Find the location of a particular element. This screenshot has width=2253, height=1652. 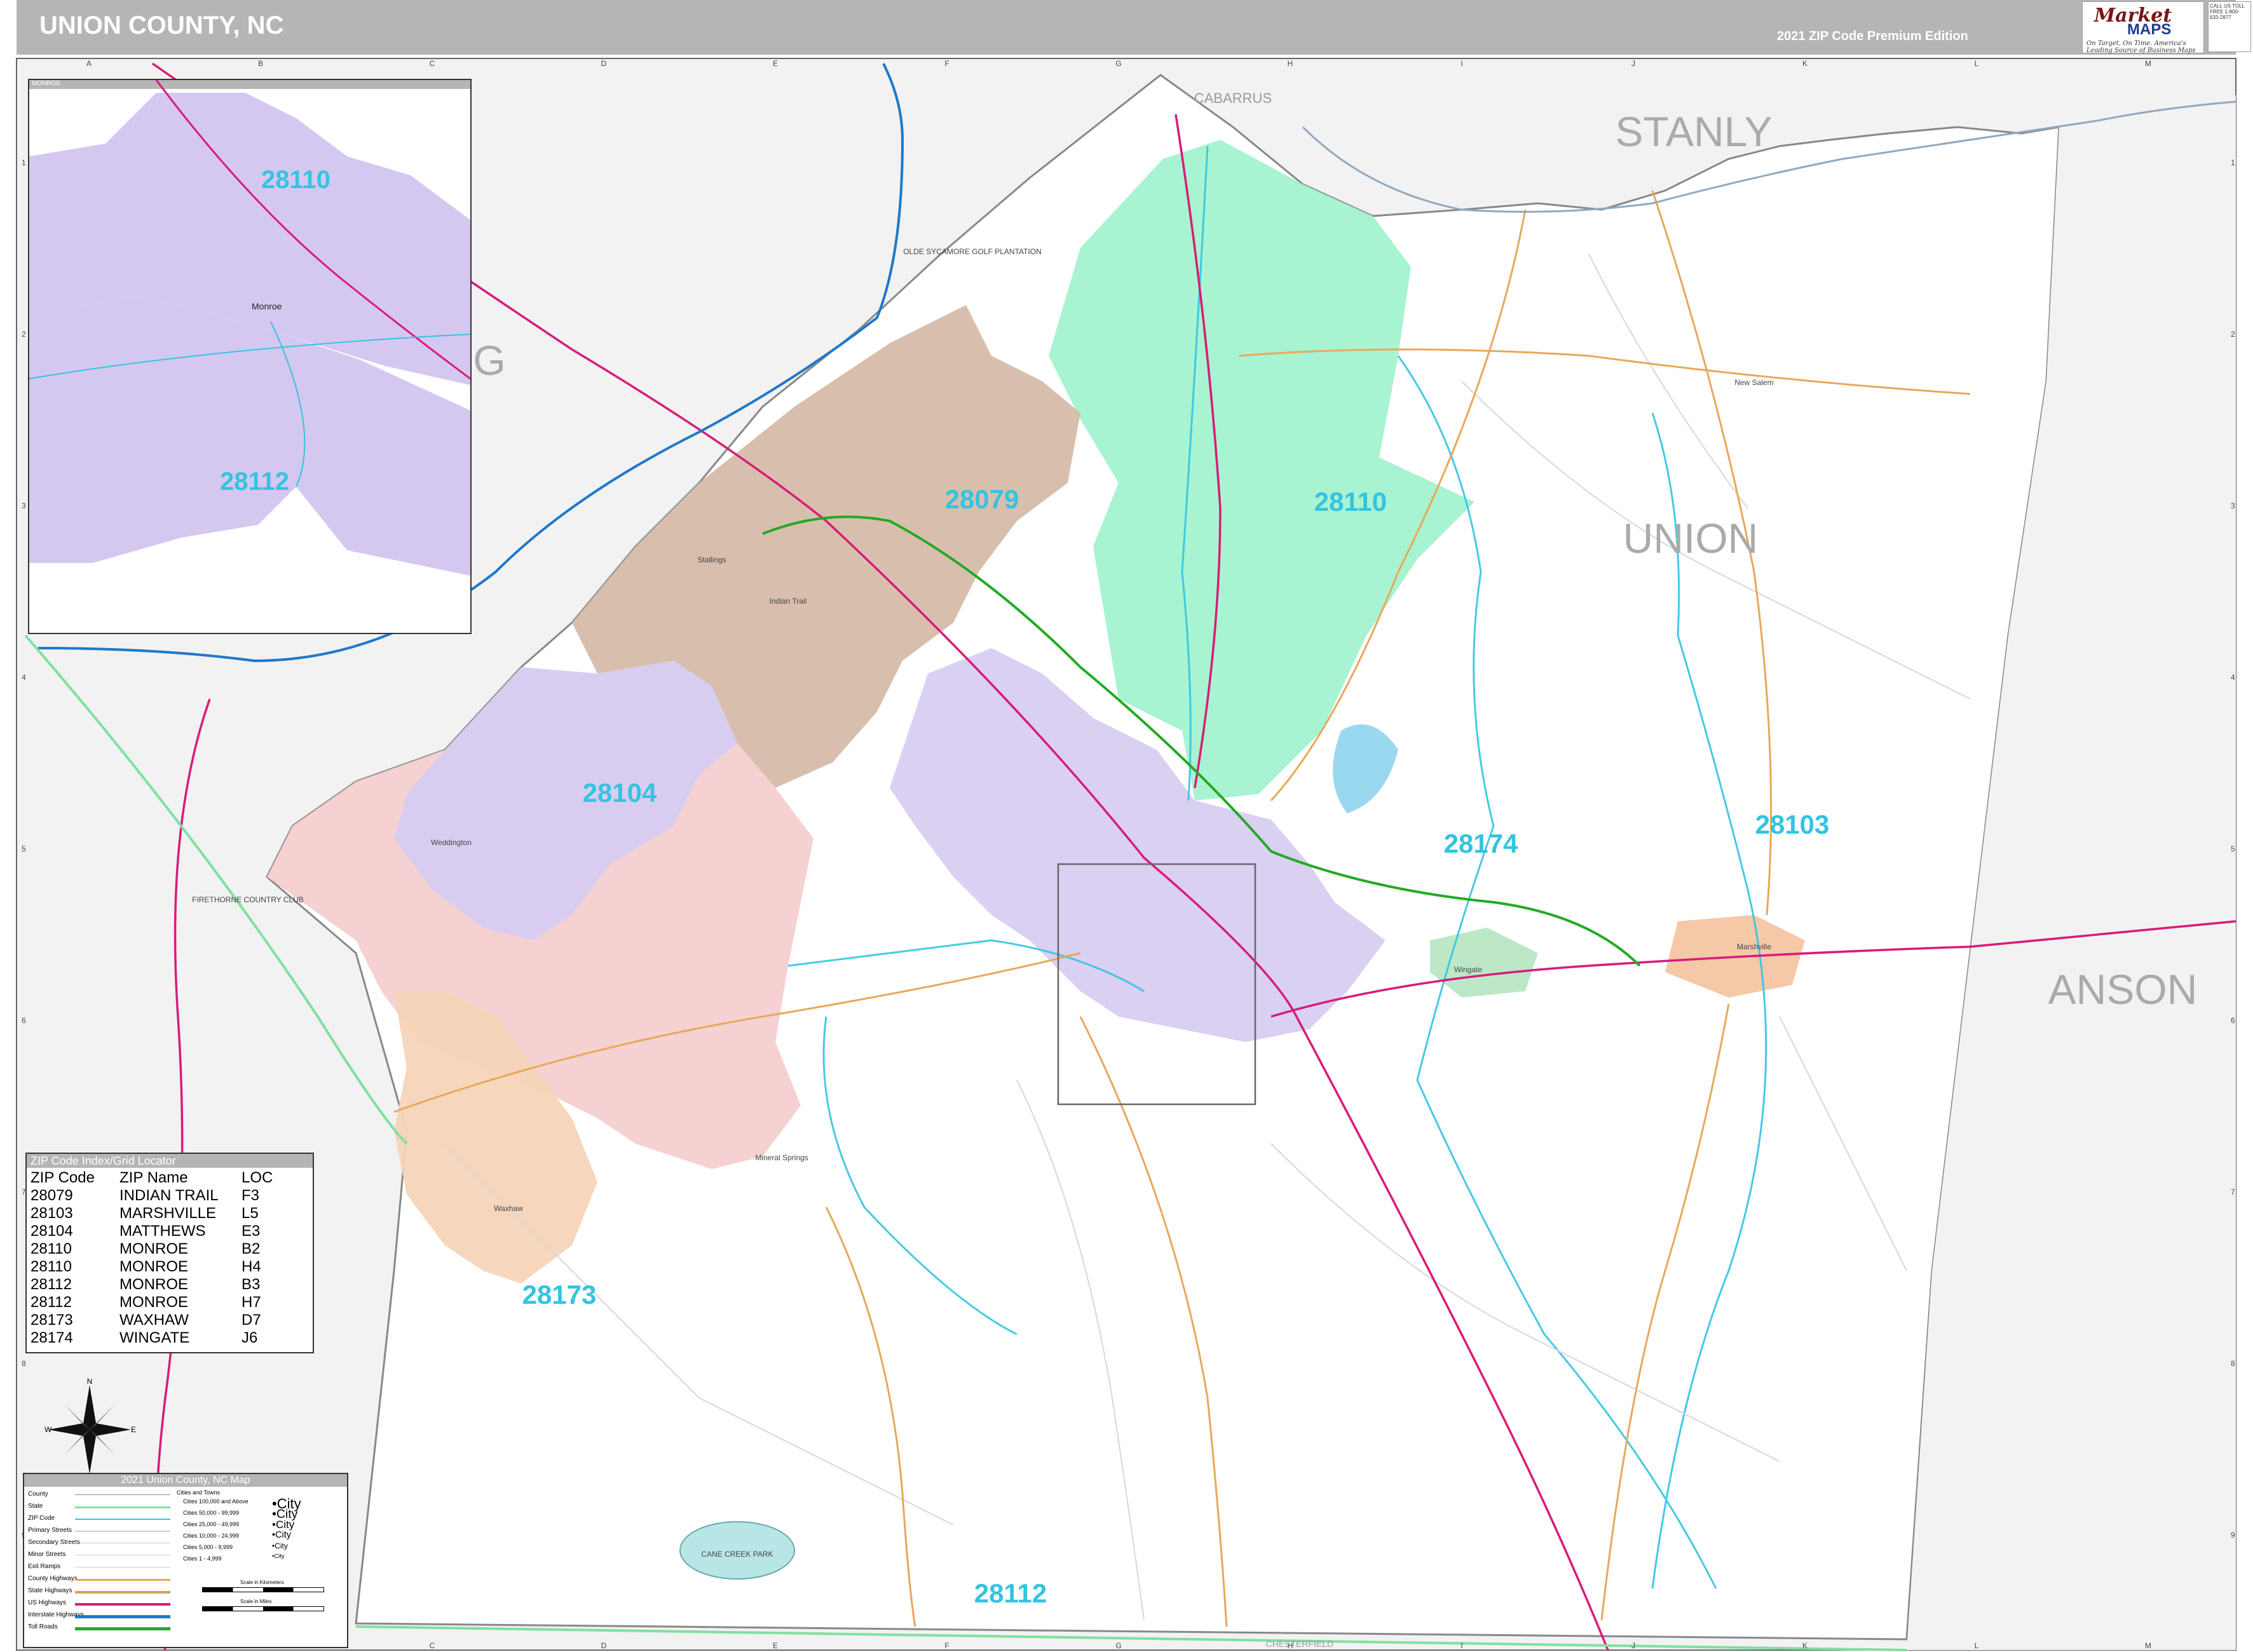

county-label-anson: ANSON is located at coordinates (2123, 989).